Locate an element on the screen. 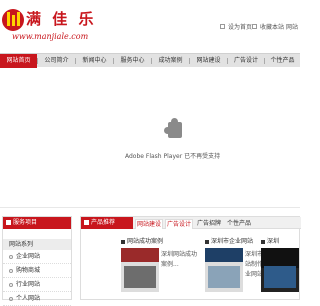  services-item-enterprise: 企业网站 is located at coordinates (37, 257).